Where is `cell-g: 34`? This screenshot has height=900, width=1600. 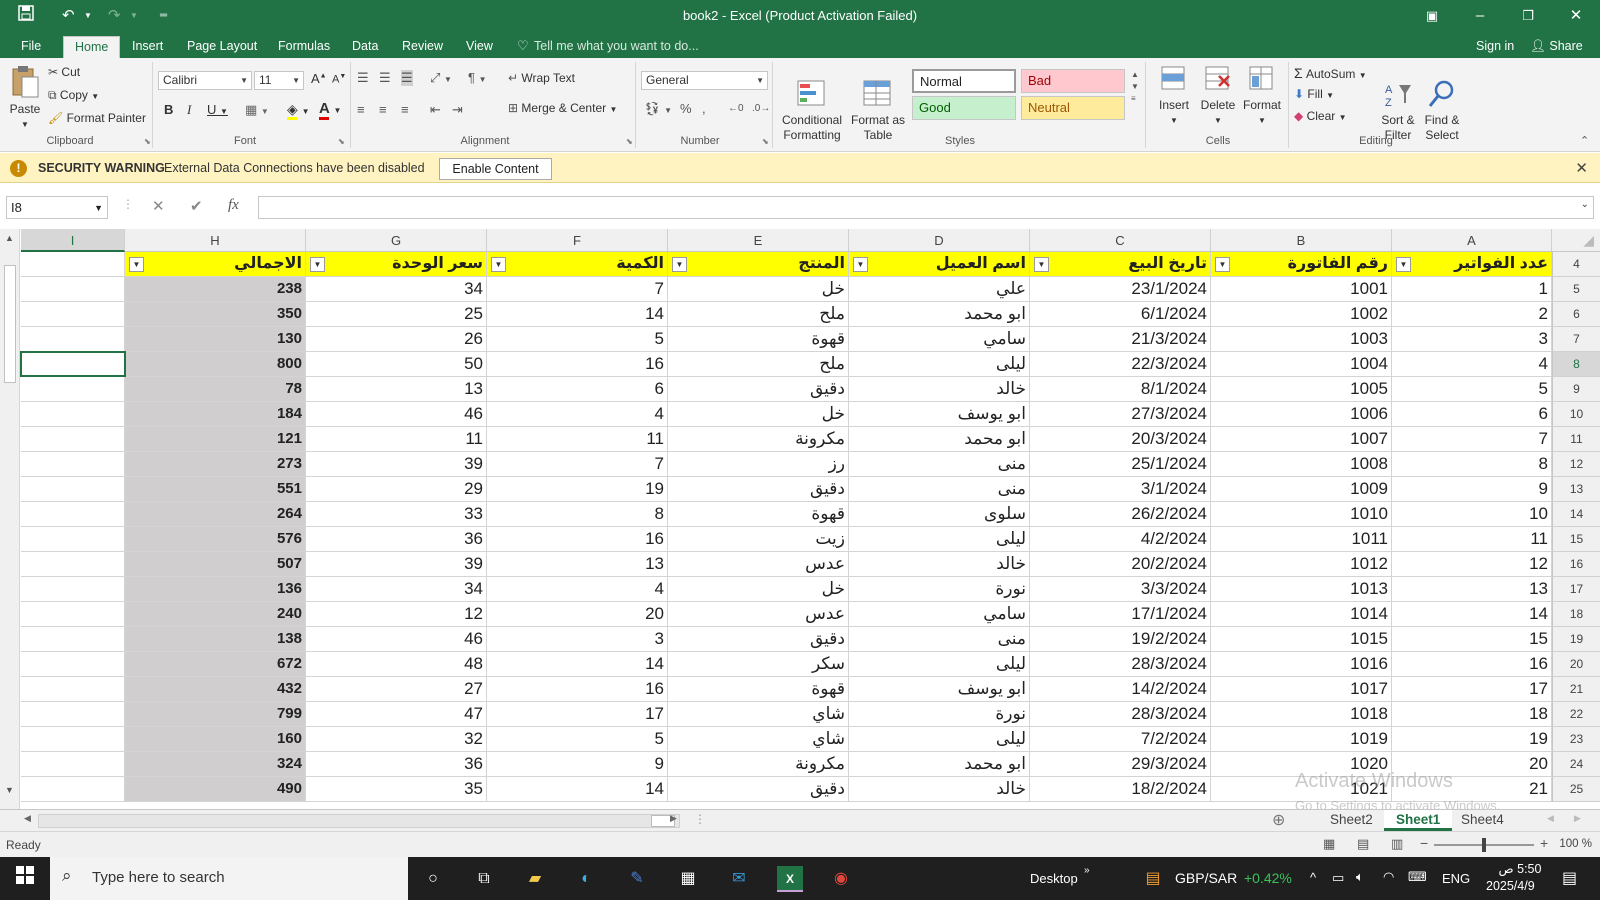 cell-g: 34 is located at coordinates (396, 289).